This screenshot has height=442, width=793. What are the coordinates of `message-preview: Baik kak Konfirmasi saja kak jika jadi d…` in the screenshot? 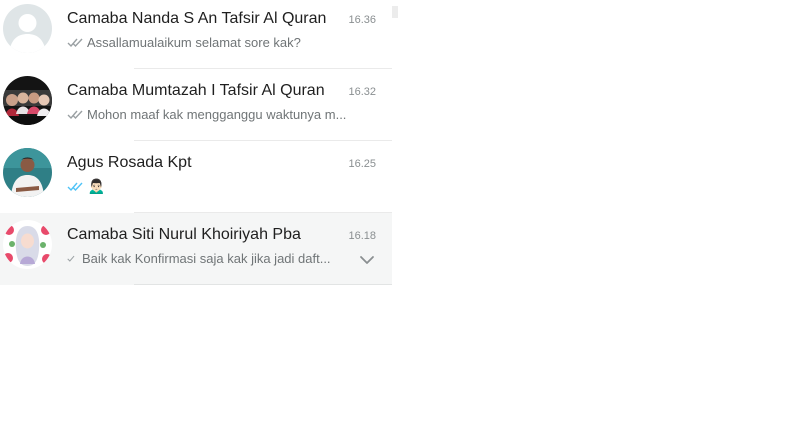 It's located at (205, 258).